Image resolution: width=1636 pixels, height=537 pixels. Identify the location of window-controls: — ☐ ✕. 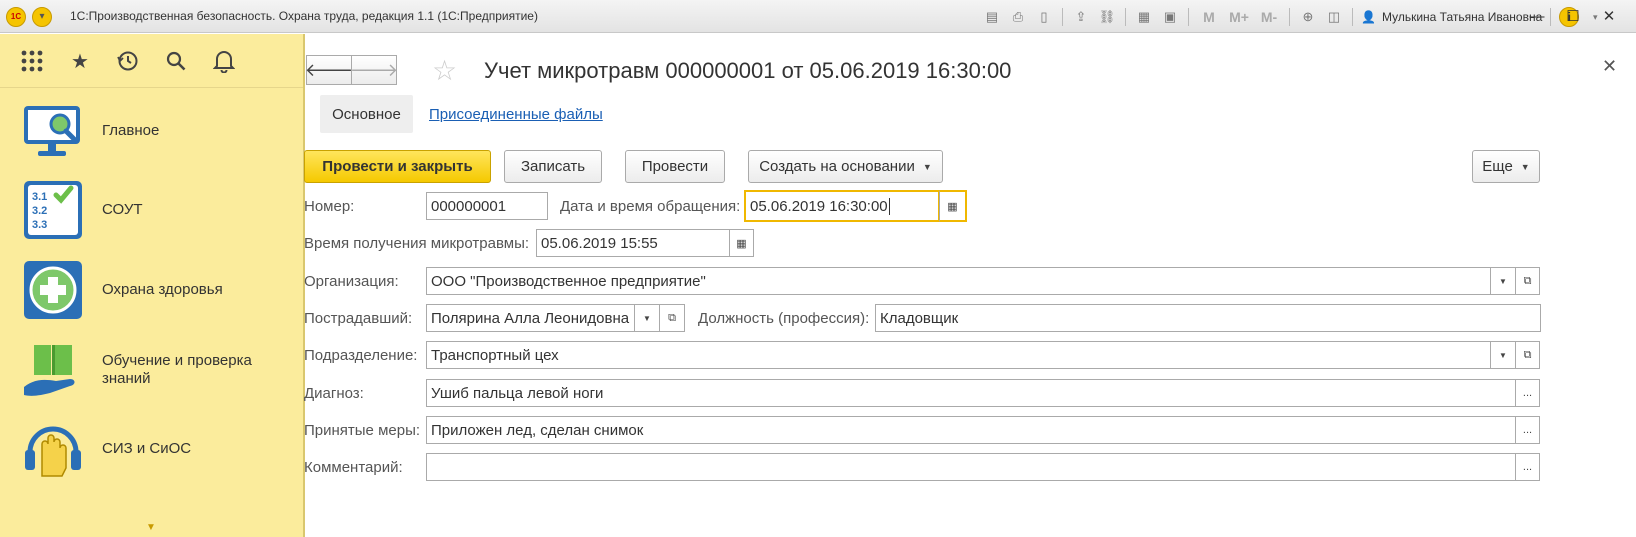
(1573, 16).